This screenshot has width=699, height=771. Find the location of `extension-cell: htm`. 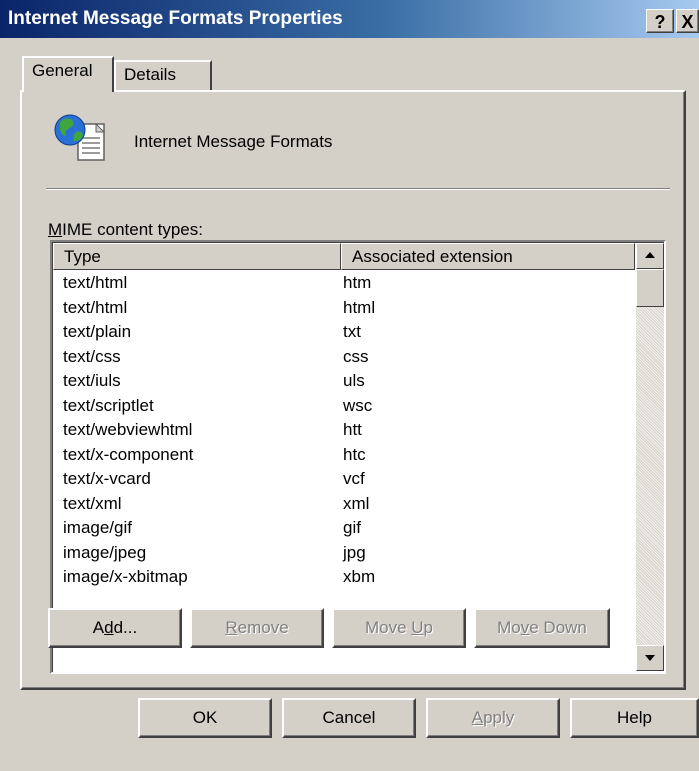

extension-cell: htm is located at coordinates (357, 282).